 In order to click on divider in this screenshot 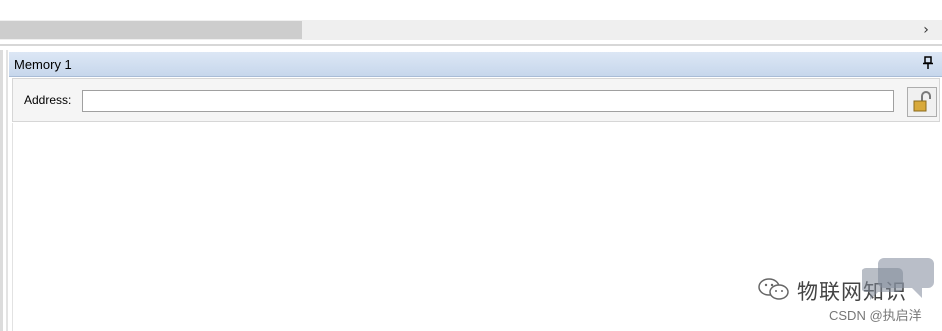, I will do `click(471, 45)`.